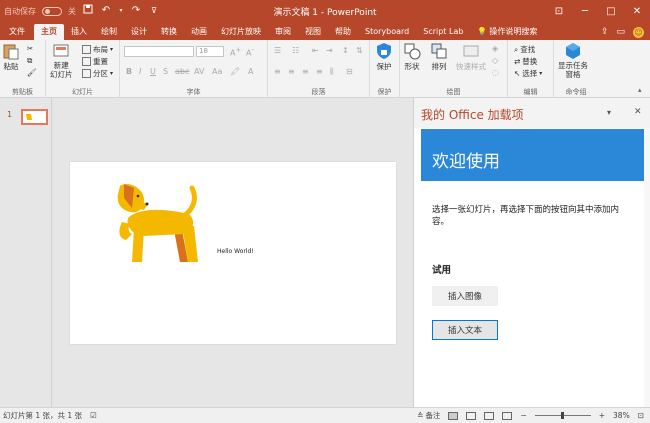  What do you see at coordinates (559, 11) in the screenshot?
I see `ribbon-display-icon: ⊡` at bounding box center [559, 11].